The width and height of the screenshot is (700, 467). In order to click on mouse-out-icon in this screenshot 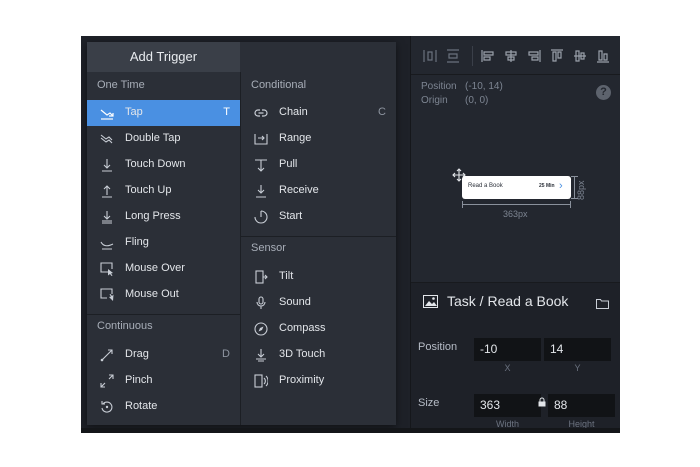, I will do `click(107, 295)`.